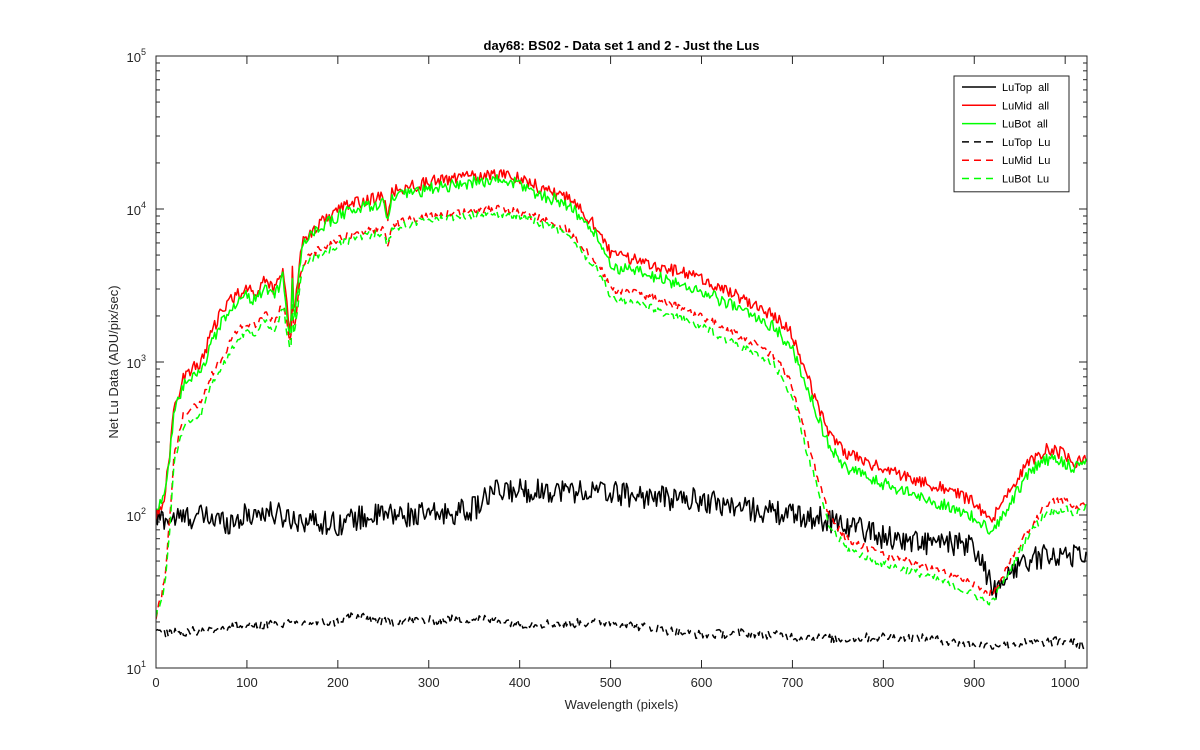 This screenshot has height=750, width=1200. What do you see at coordinates (113, 361) in the screenshot?
I see `y-axis-label: Net Lu Data (ADU/pix/sec)` at bounding box center [113, 361].